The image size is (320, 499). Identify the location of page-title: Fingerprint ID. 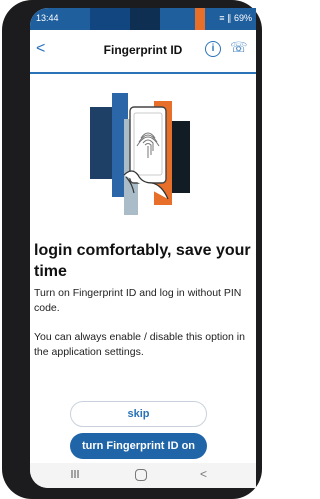
(143, 50).